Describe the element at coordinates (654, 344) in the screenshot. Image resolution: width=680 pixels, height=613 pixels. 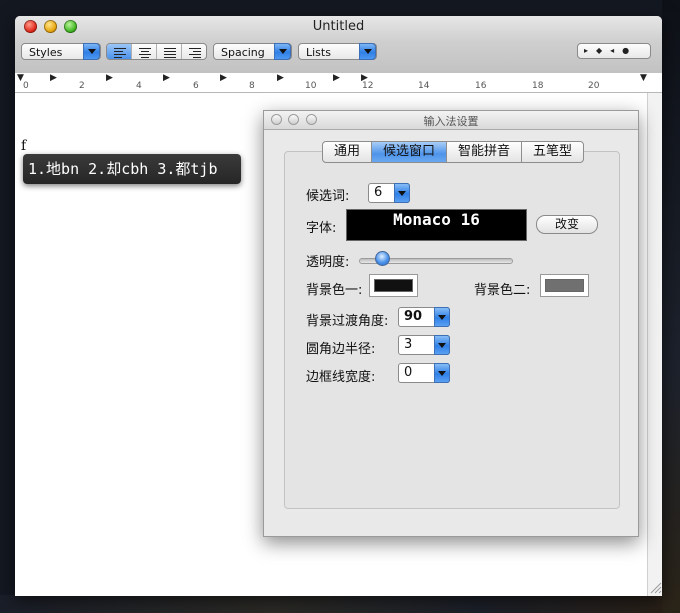
I see `vertical-scrollbar` at that location.